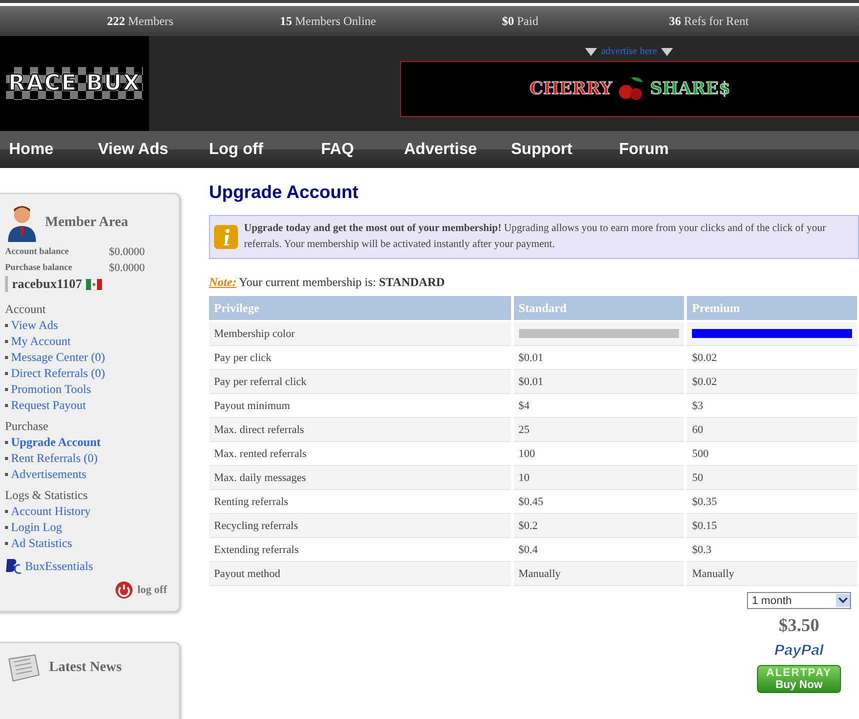  I want to click on sidebar-link: Message Center (0), so click(58, 357).